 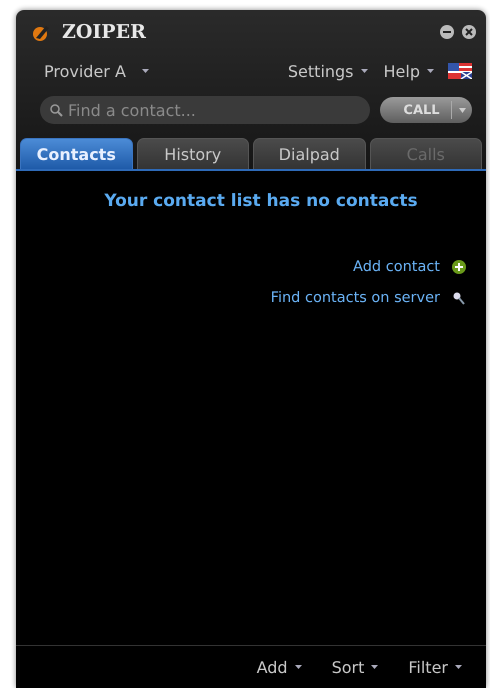 I want to click on action-link: Find contacts on server, so click(x=355, y=298).